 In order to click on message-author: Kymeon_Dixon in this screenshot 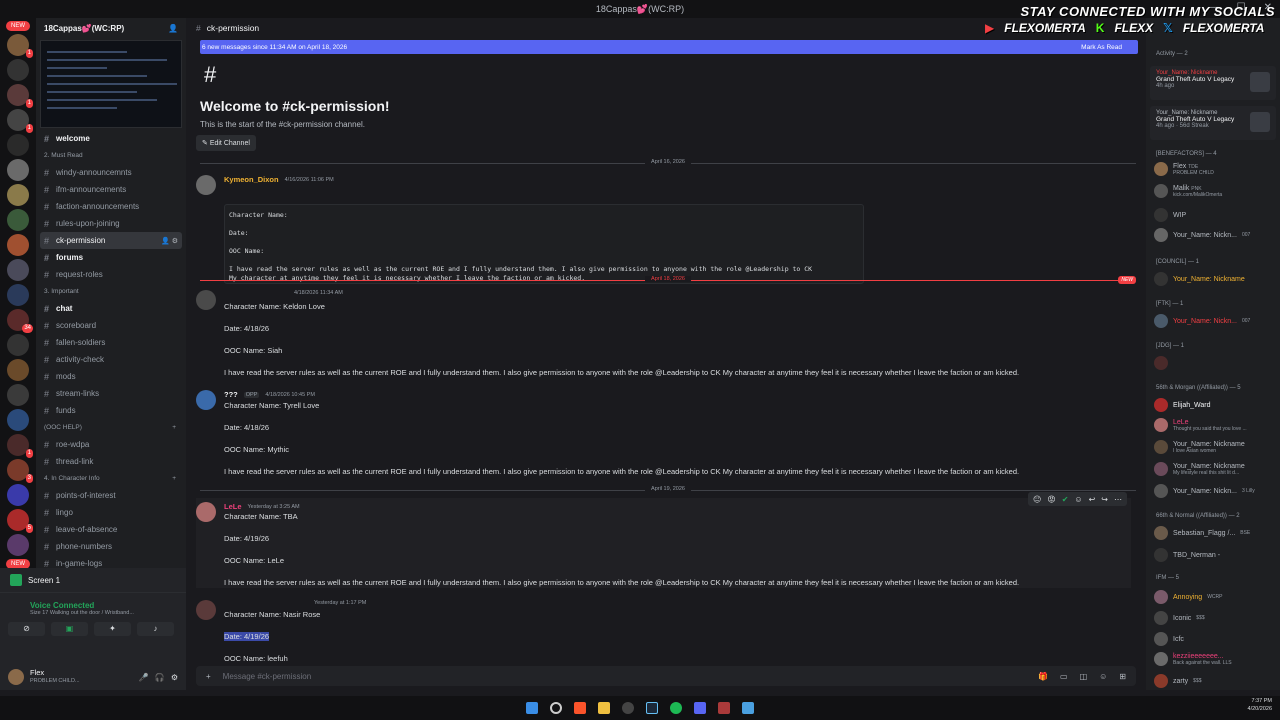, I will do `click(251, 179)`.